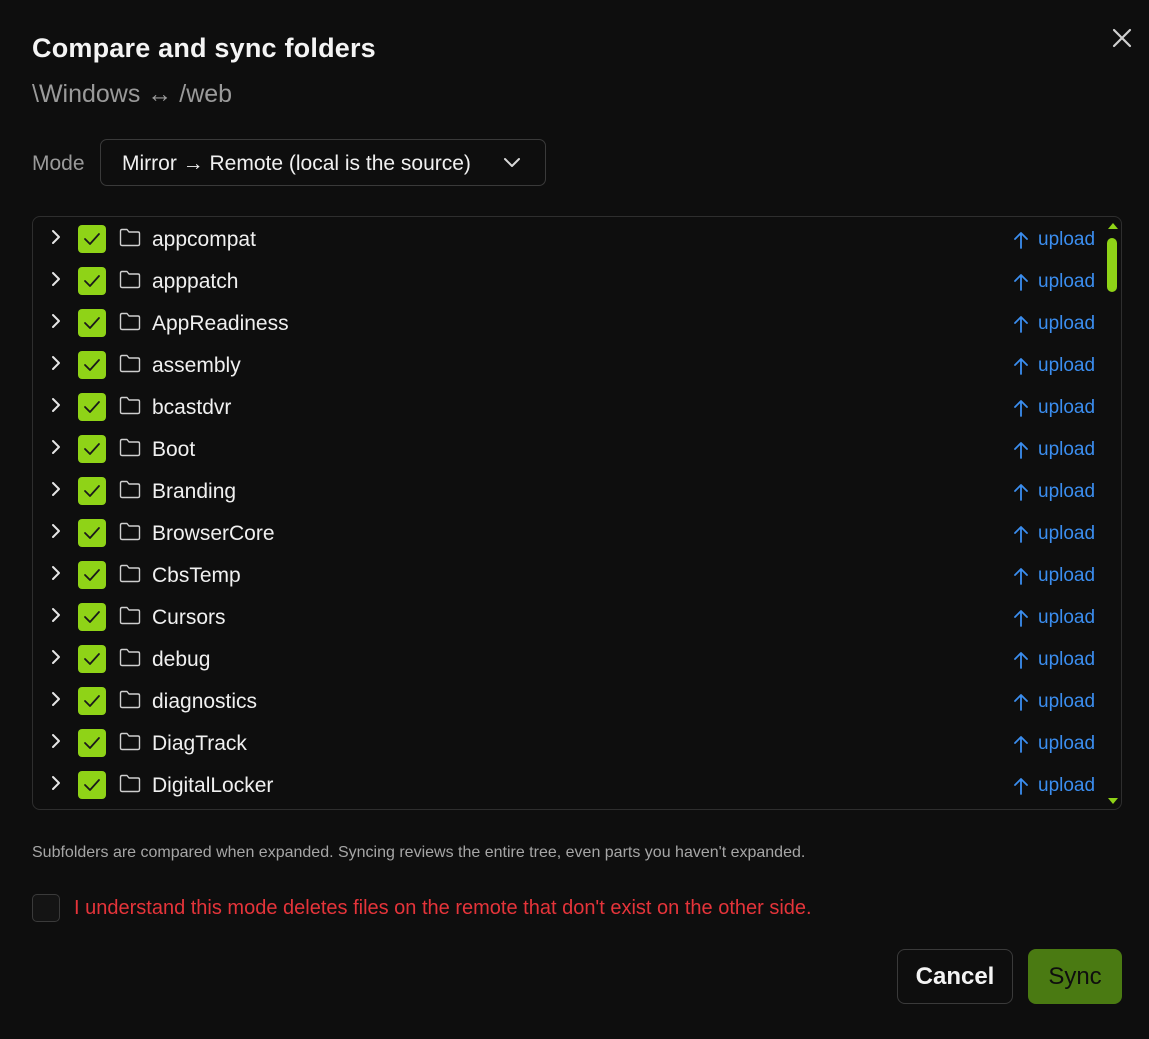 This screenshot has width=1149, height=1039. I want to click on scroll-down-arrow-icon, so click(1113, 801).